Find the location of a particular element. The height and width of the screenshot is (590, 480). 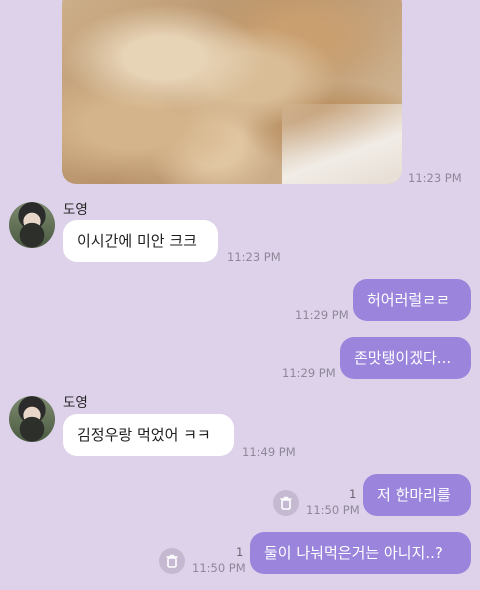

message-time: 11:23 PM is located at coordinates (254, 257).